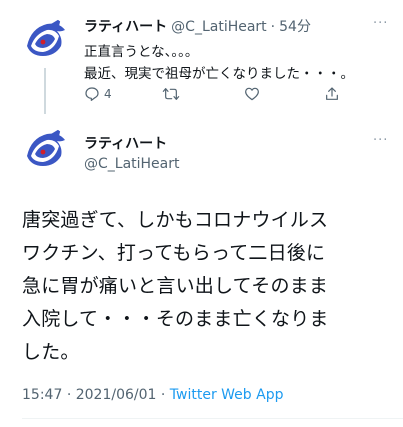 The height and width of the screenshot is (427, 403). I want to click on retweet-button, so click(171, 94).